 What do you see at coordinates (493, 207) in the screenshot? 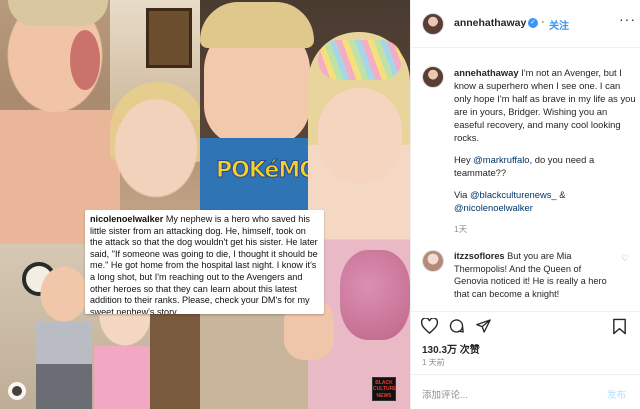
I see `mention-link: @nicolenoelwalker` at bounding box center [493, 207].